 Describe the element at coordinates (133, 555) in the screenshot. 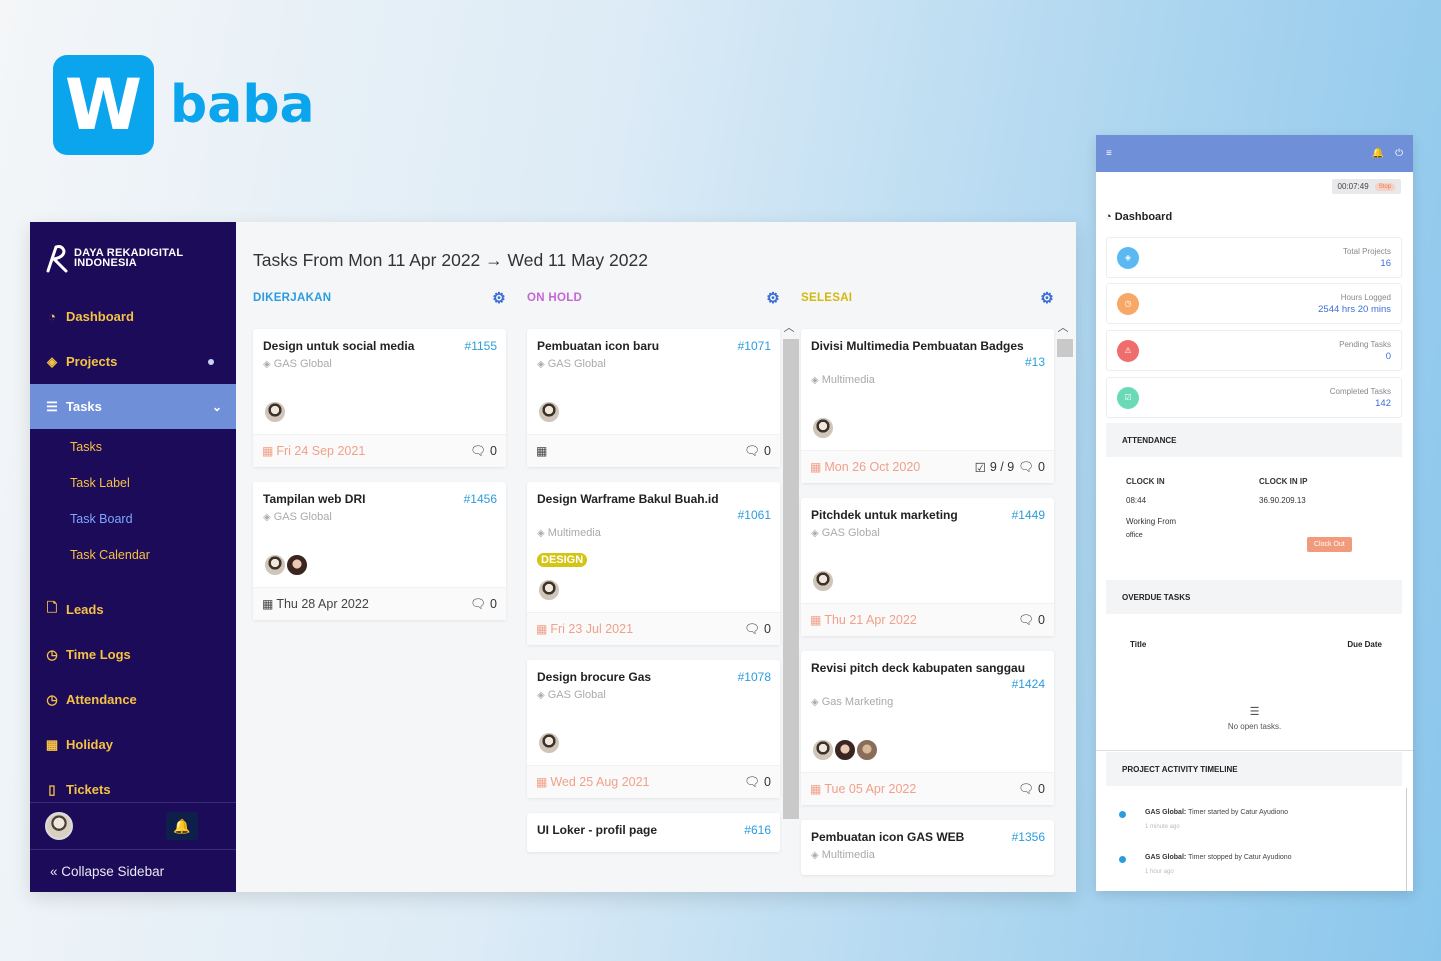

I see `sidebar-subitem-task-calendar: Task Calendar` at that location.